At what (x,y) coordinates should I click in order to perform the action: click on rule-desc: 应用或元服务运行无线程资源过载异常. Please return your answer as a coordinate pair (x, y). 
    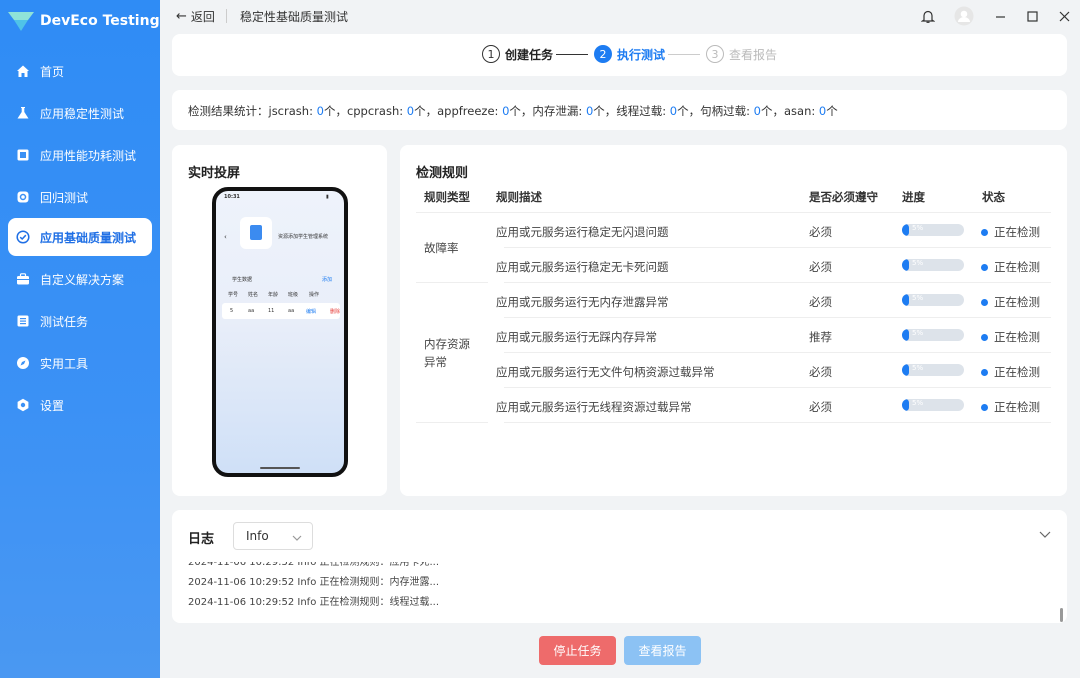
    Looking at the image, I should click on (594, 407).